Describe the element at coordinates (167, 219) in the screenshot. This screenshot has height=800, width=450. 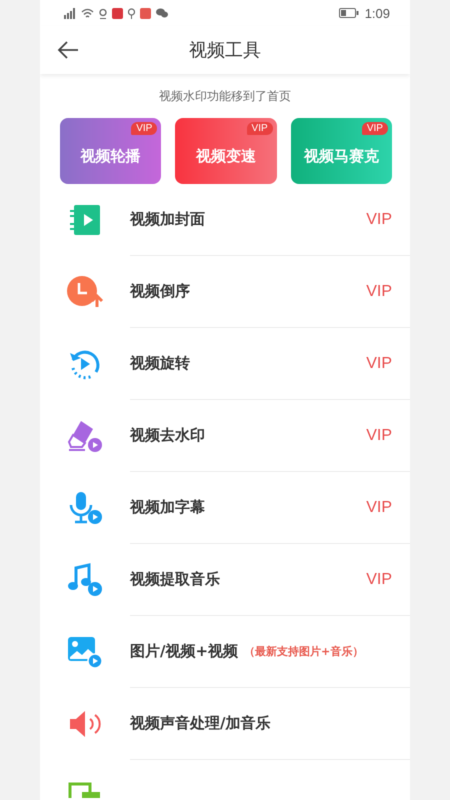
I see `tool-title: 视频加封面` at that location.